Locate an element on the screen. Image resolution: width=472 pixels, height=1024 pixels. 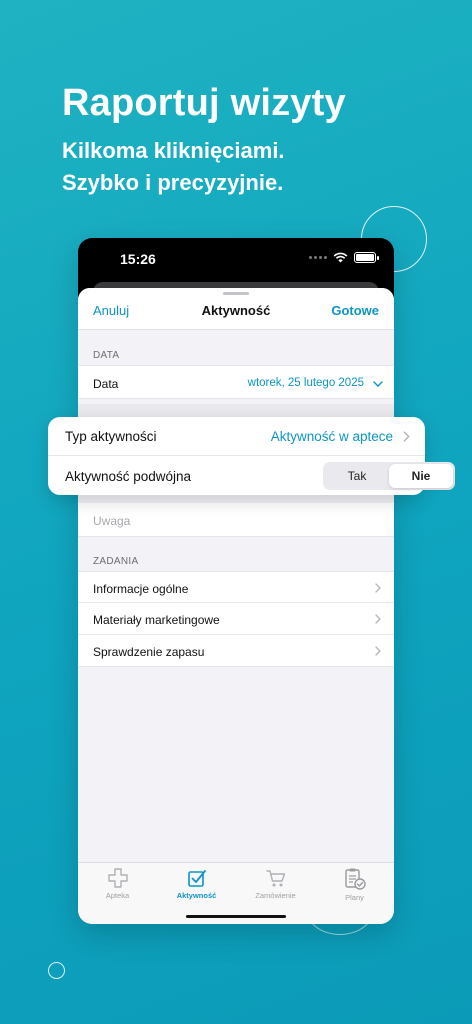
home-indicator is located at coordinates (236, 916).